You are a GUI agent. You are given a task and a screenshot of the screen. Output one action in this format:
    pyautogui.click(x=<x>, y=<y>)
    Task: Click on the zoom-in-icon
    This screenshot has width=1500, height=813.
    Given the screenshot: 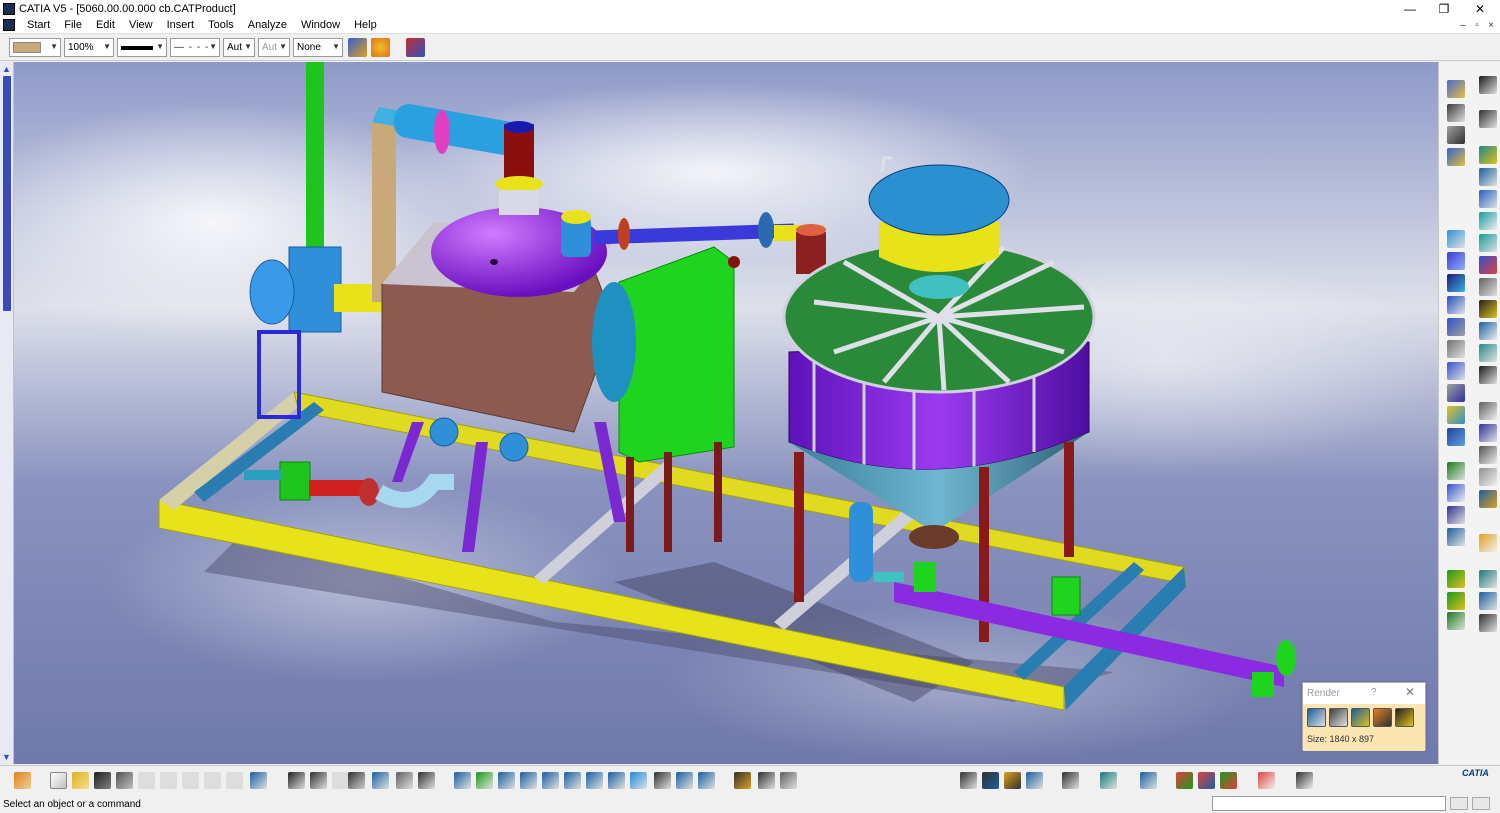 What is the action you would take?
    pyautogui.click(x=550, y=780)
    